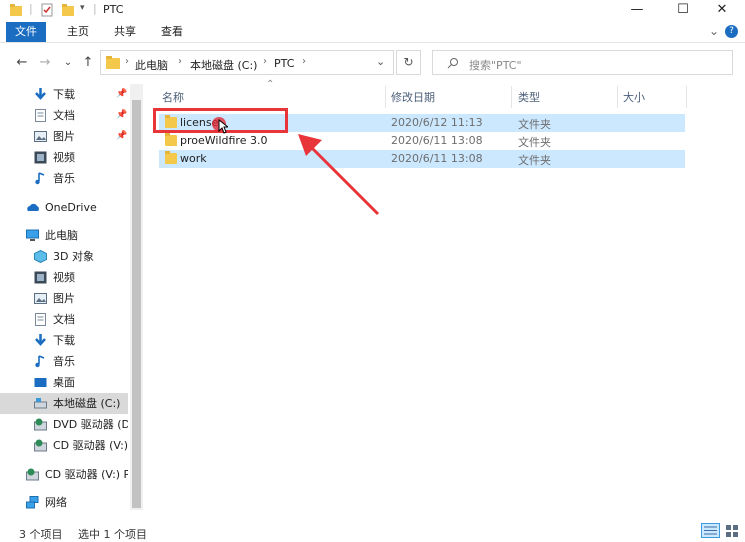 This screenshot has height=542, width=745. What do you see at coordinates (495, 65) in the screenshot?
I see `search-placeholder: 搜索"PTC"` at bounding box center [495, 65].